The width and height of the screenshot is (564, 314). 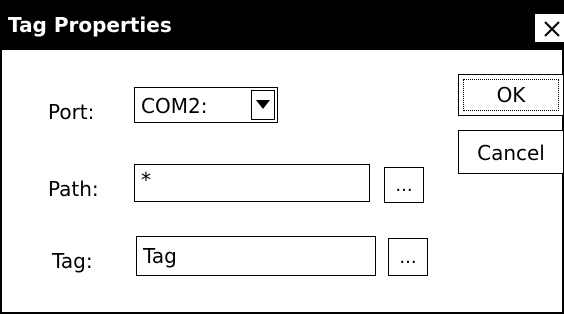 I want to click on port-selected-value: COM2:, so click(x=174, y=106).